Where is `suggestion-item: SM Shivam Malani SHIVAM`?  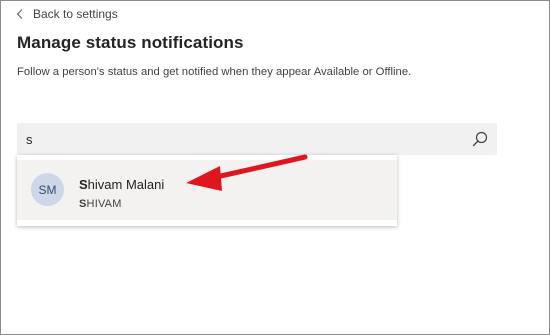 suggestion-item: SM Shivam Malani SHIVAM is located at coordinates (207, 190).